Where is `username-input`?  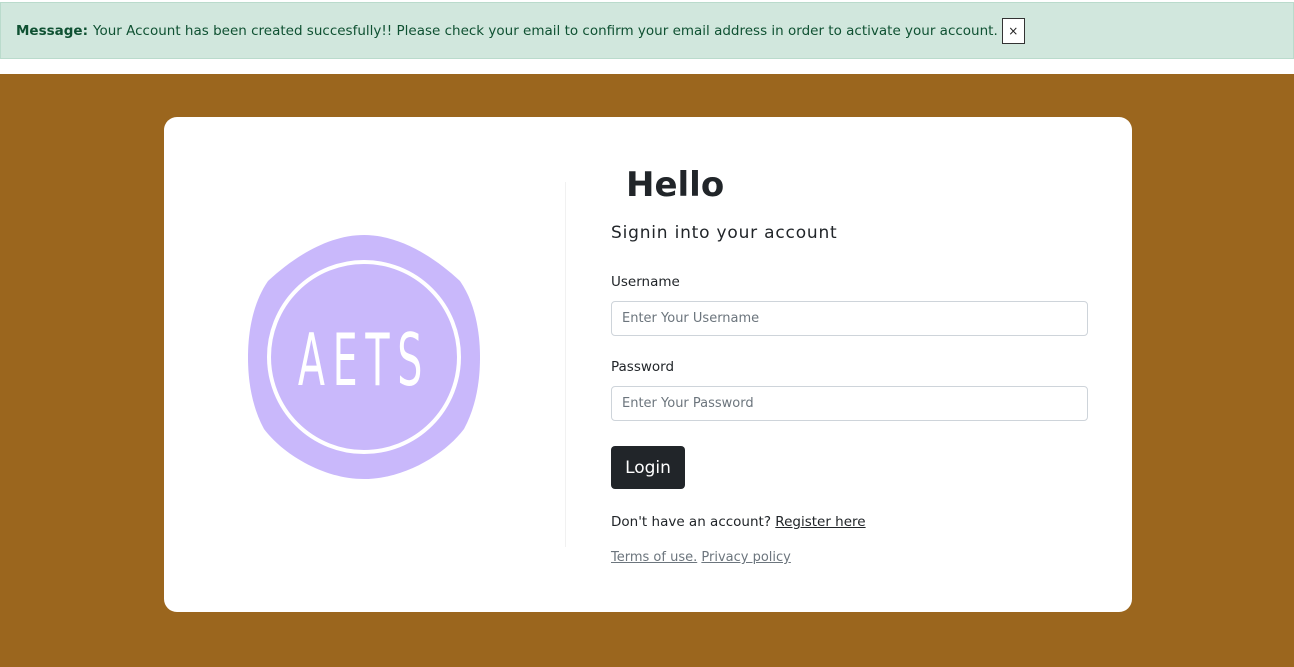 username-input is located at coordinates (849, 318).